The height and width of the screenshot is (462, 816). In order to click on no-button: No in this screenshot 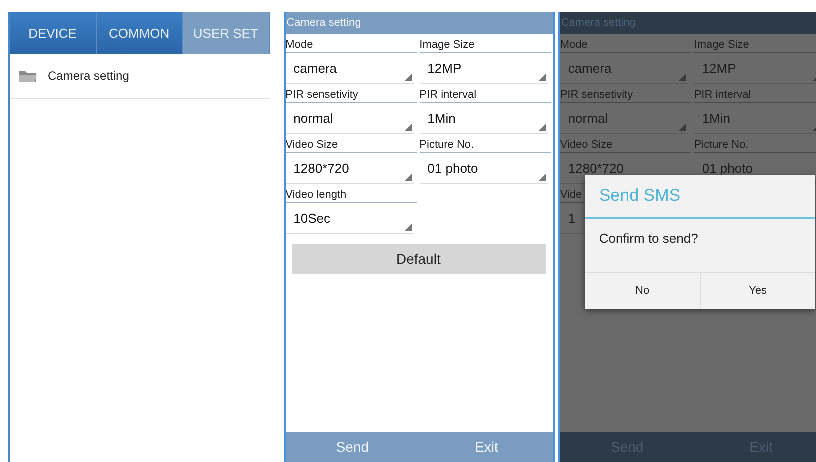, I will do `click(642, 291)`.